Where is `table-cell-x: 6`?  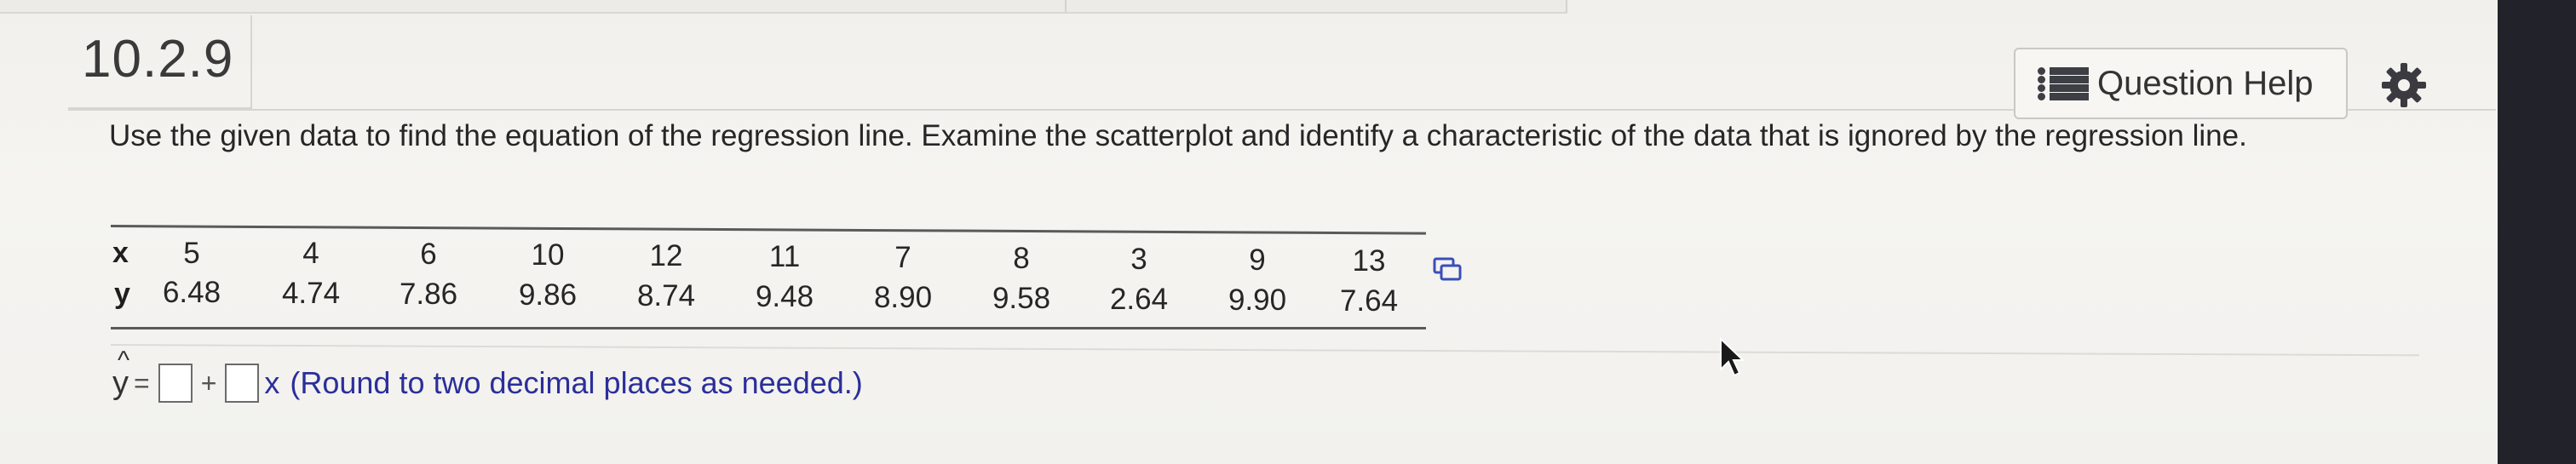
table-cell-x: 6 is located at coordinates (428, 254).